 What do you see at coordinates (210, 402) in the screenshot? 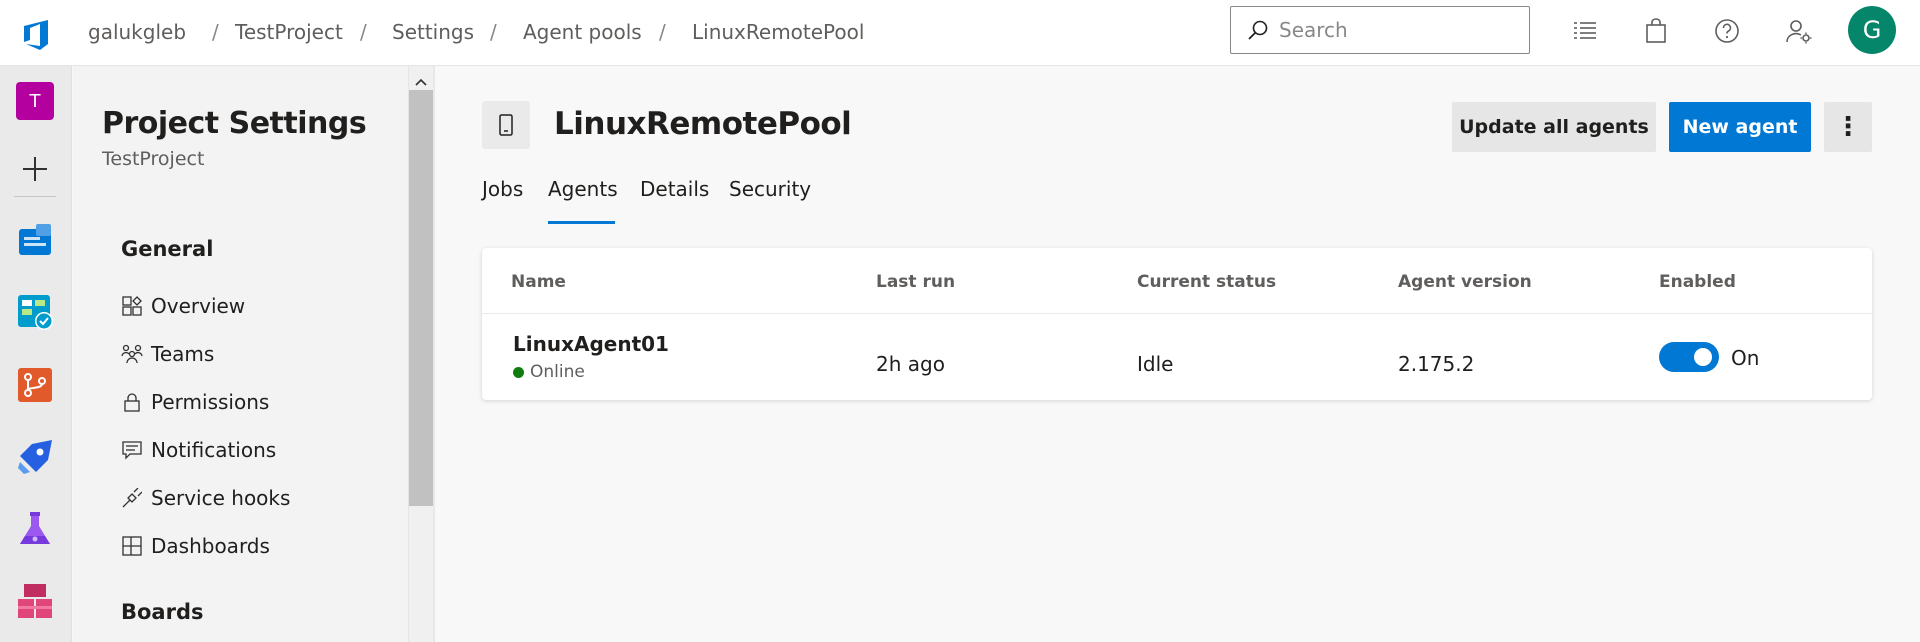
I see `nav-item-label: Permissions` at bounding box center [210, 402].